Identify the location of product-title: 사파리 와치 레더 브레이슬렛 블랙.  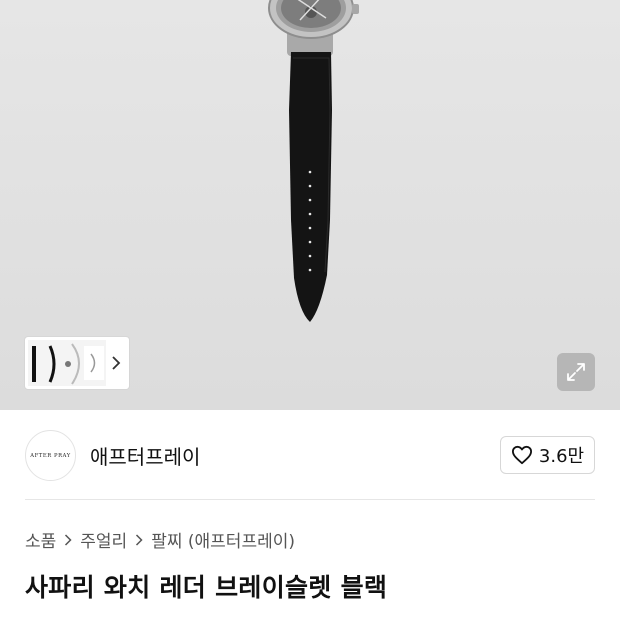
(206, 587).